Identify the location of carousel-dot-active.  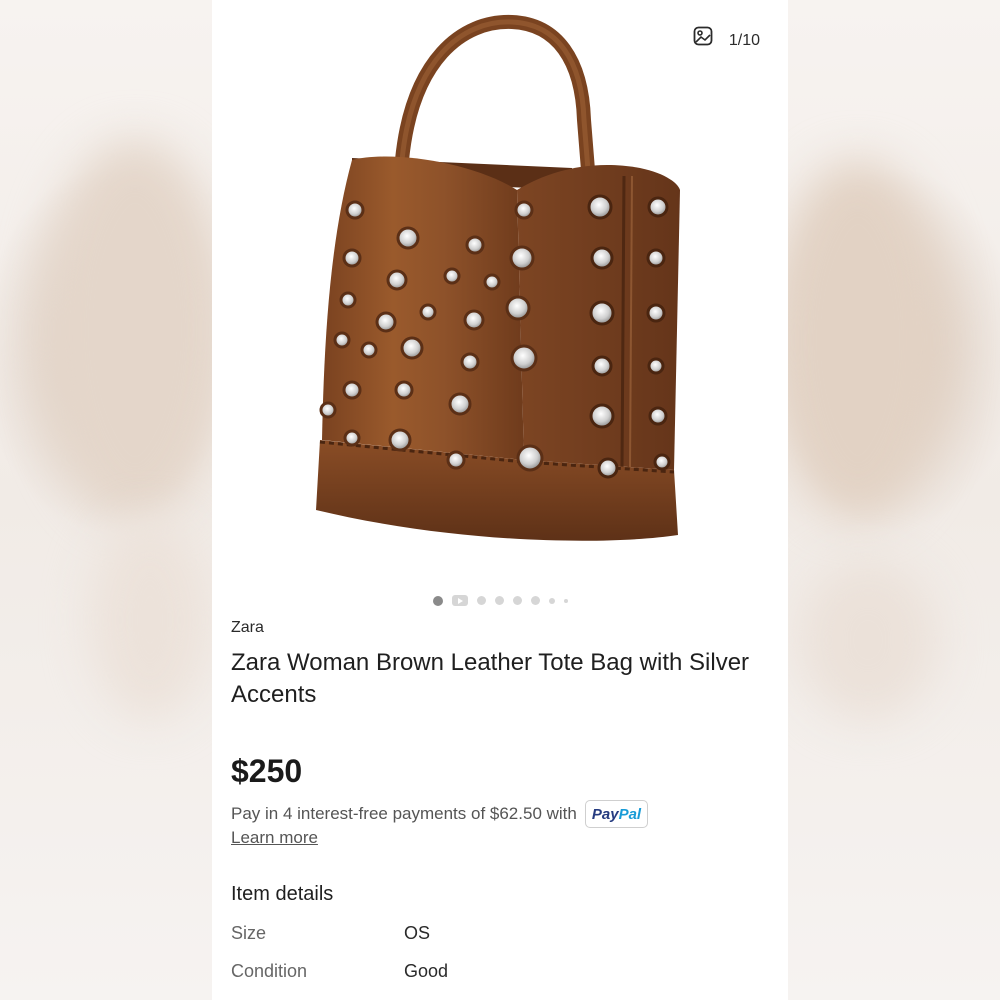
(437, 600).